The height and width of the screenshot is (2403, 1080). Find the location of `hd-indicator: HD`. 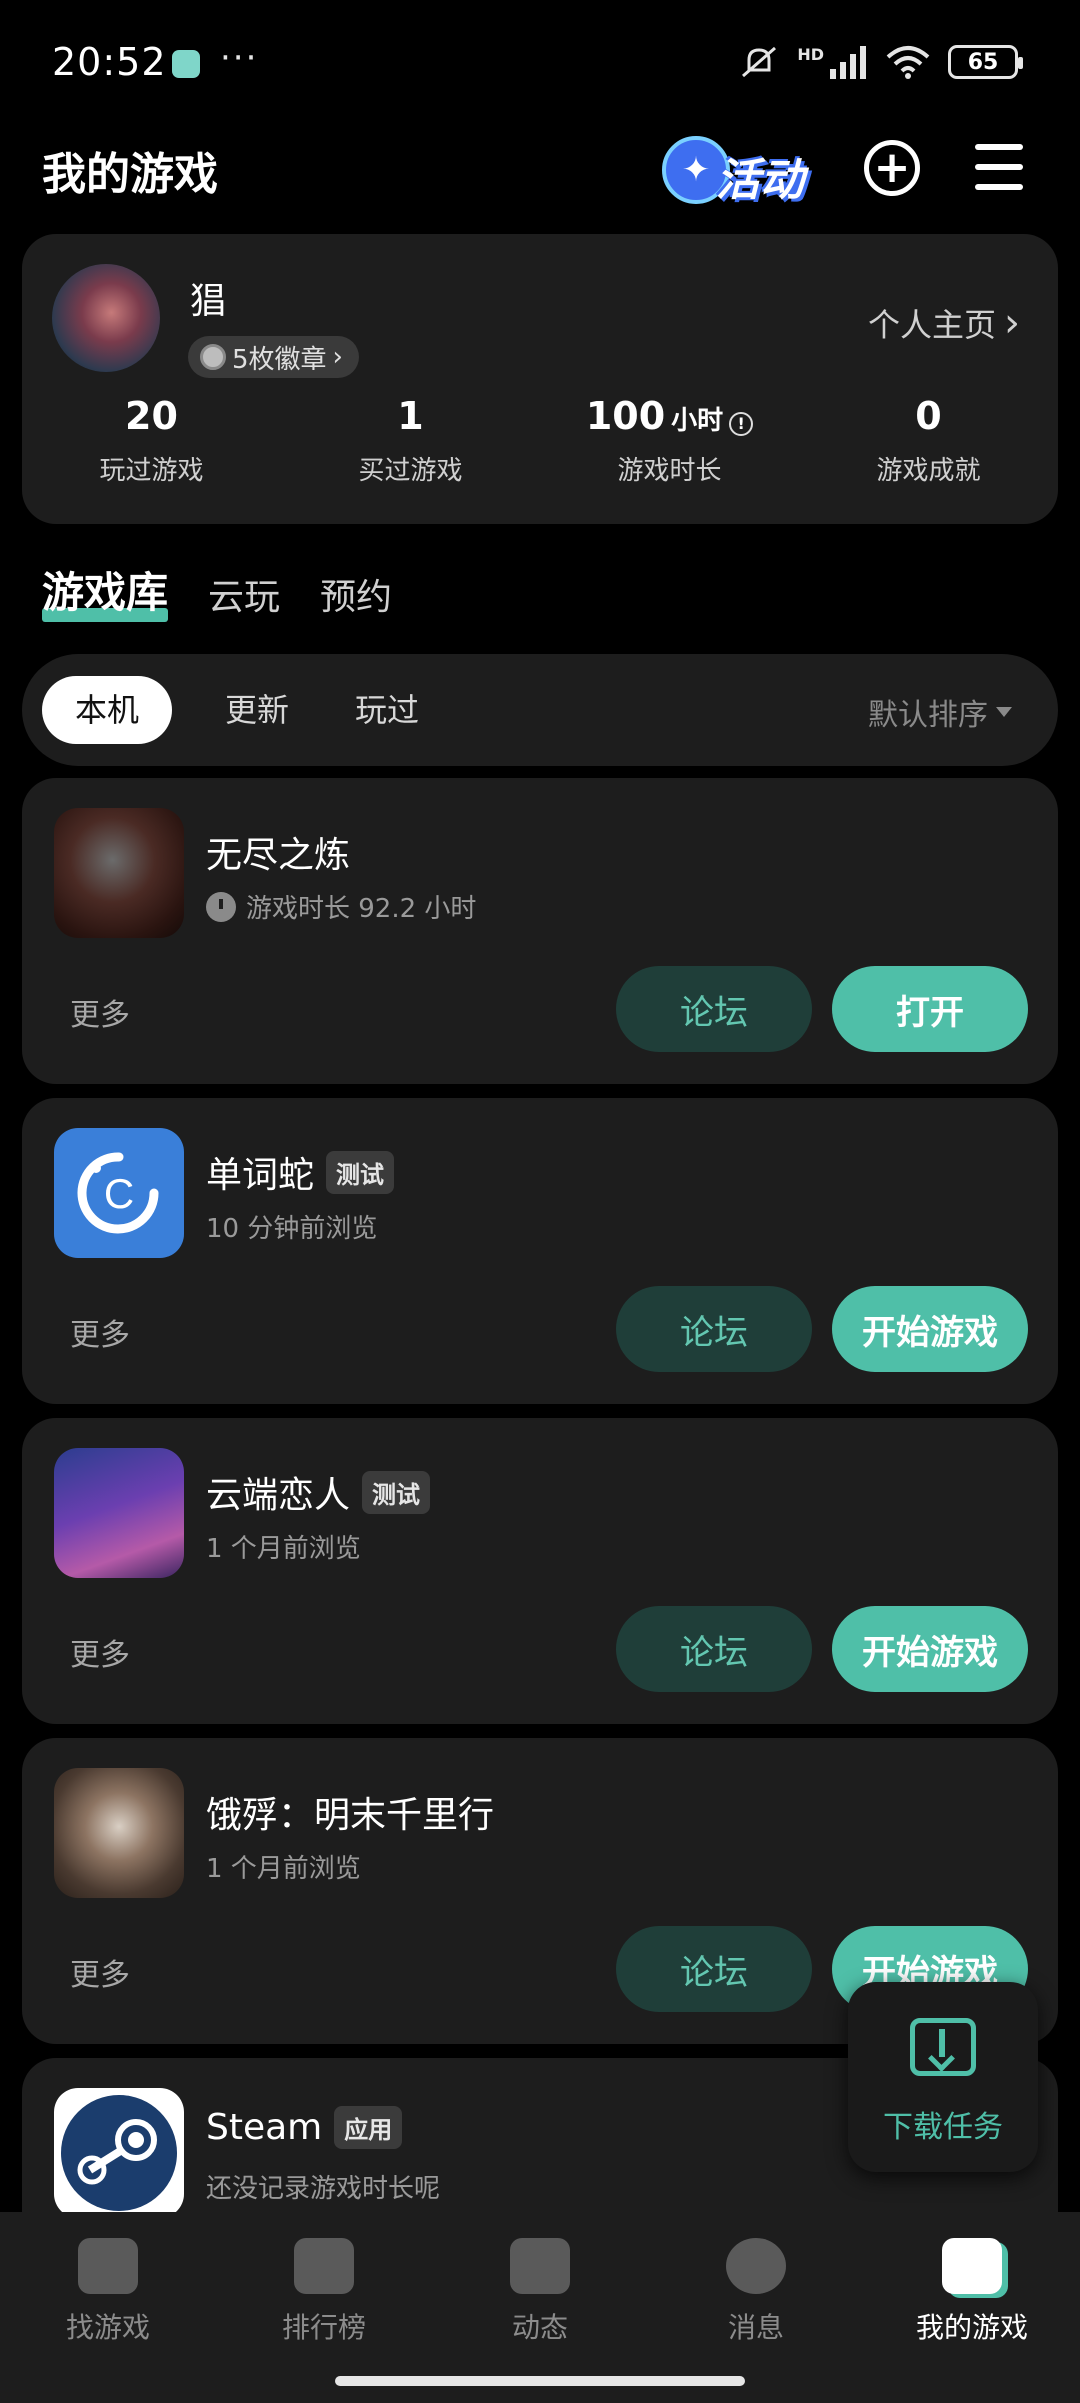

hd-indicator: HD is located at coordinates (810, 54).